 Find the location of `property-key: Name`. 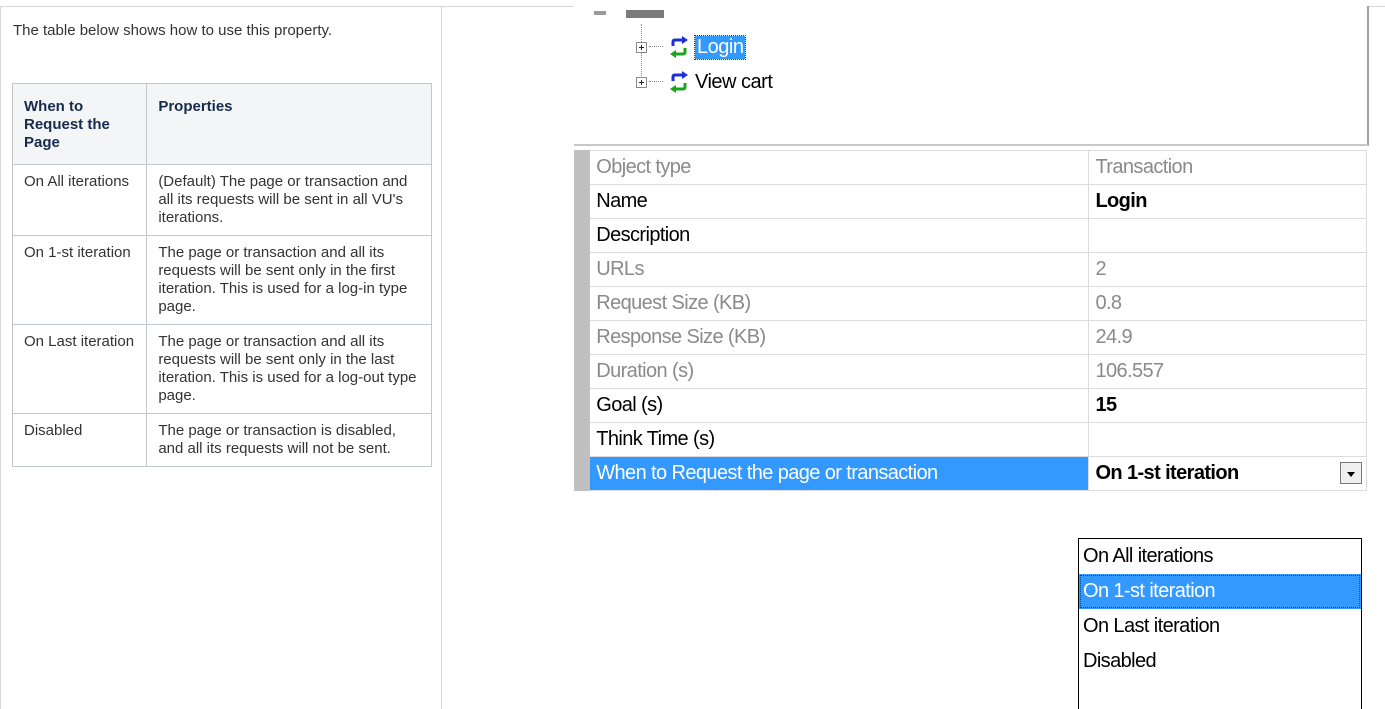

property-key: Name is located at coordinates (839, 201).